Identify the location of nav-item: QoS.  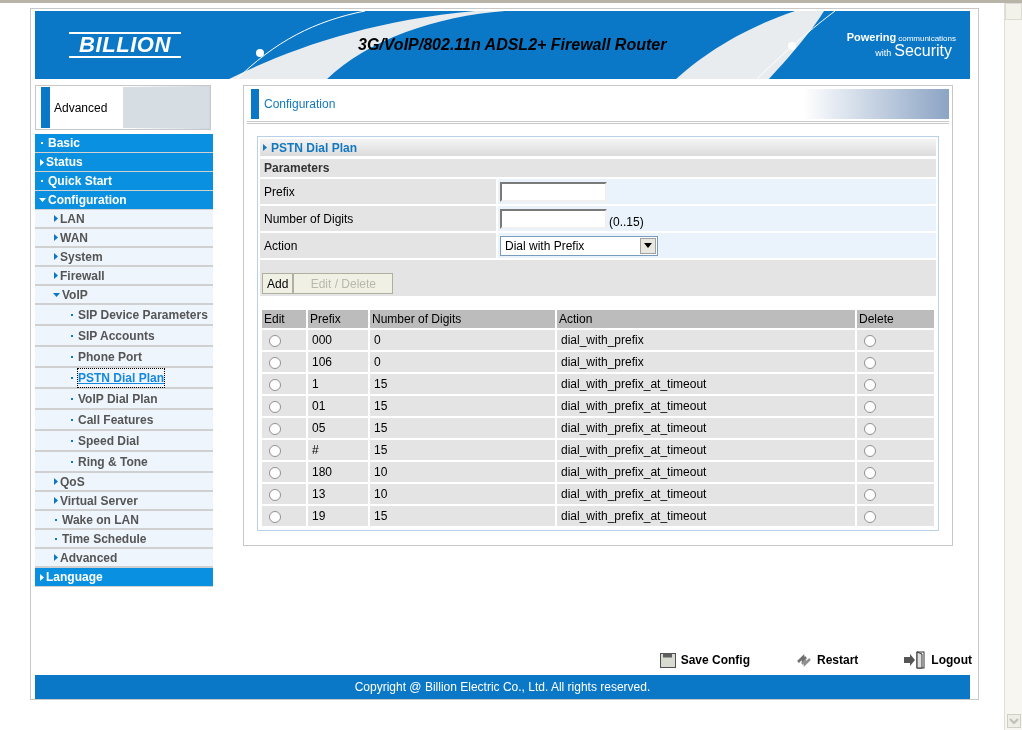
(124, 483).